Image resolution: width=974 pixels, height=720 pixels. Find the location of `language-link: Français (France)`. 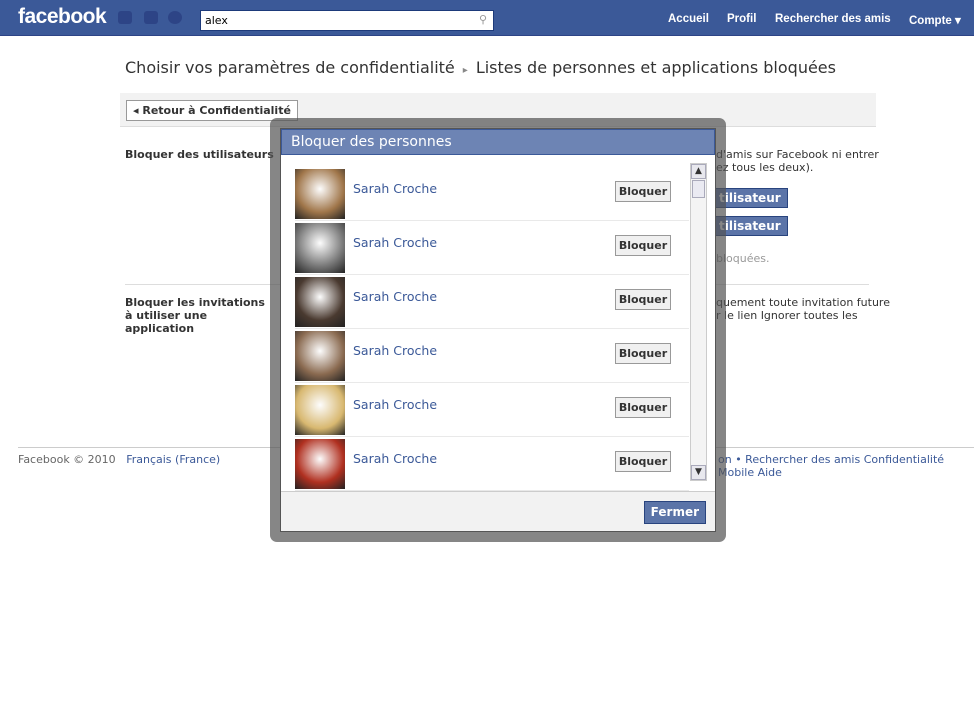

language-link: Français (France) is located at coordinates (173, 459).